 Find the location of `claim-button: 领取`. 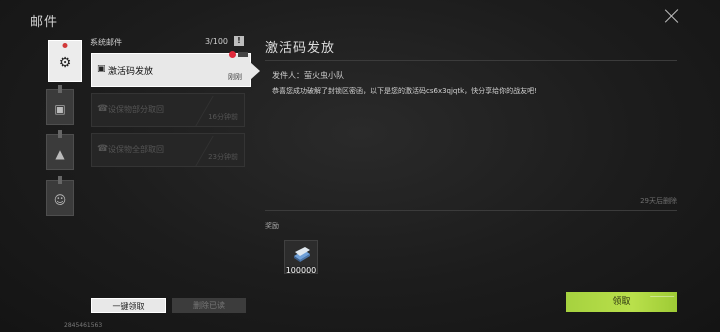

claim-button: 领取 is located at coordinates (621, 302).